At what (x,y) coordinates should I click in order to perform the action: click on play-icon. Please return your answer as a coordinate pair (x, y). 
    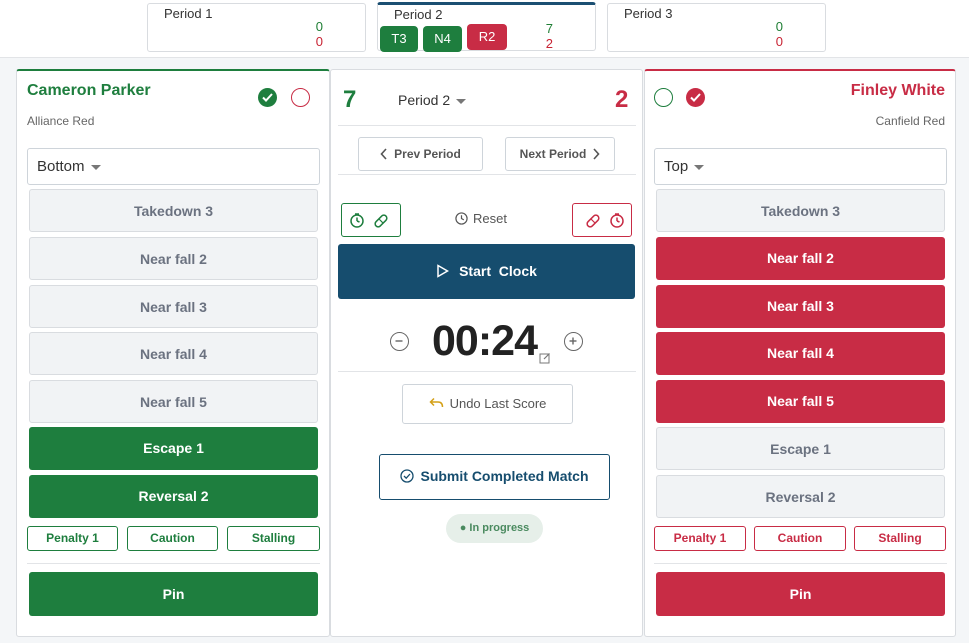
    Looking at the image, I should click on (443, 271).